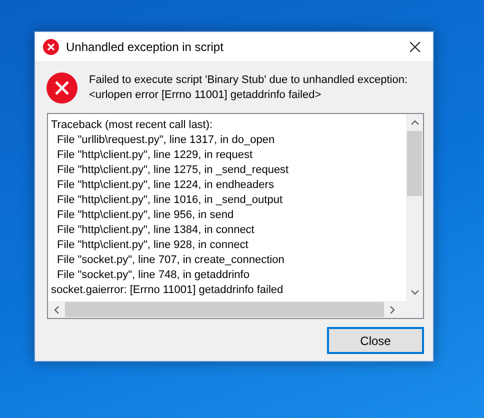  What do you see at coordinates (392, 310) in the screenshot?
I see `scroll-right-icon` at bounding box center [392, 310].